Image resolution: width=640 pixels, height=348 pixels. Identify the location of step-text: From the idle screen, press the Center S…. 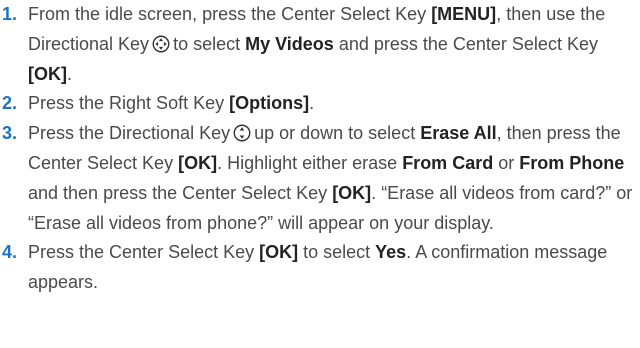
(230, 14).